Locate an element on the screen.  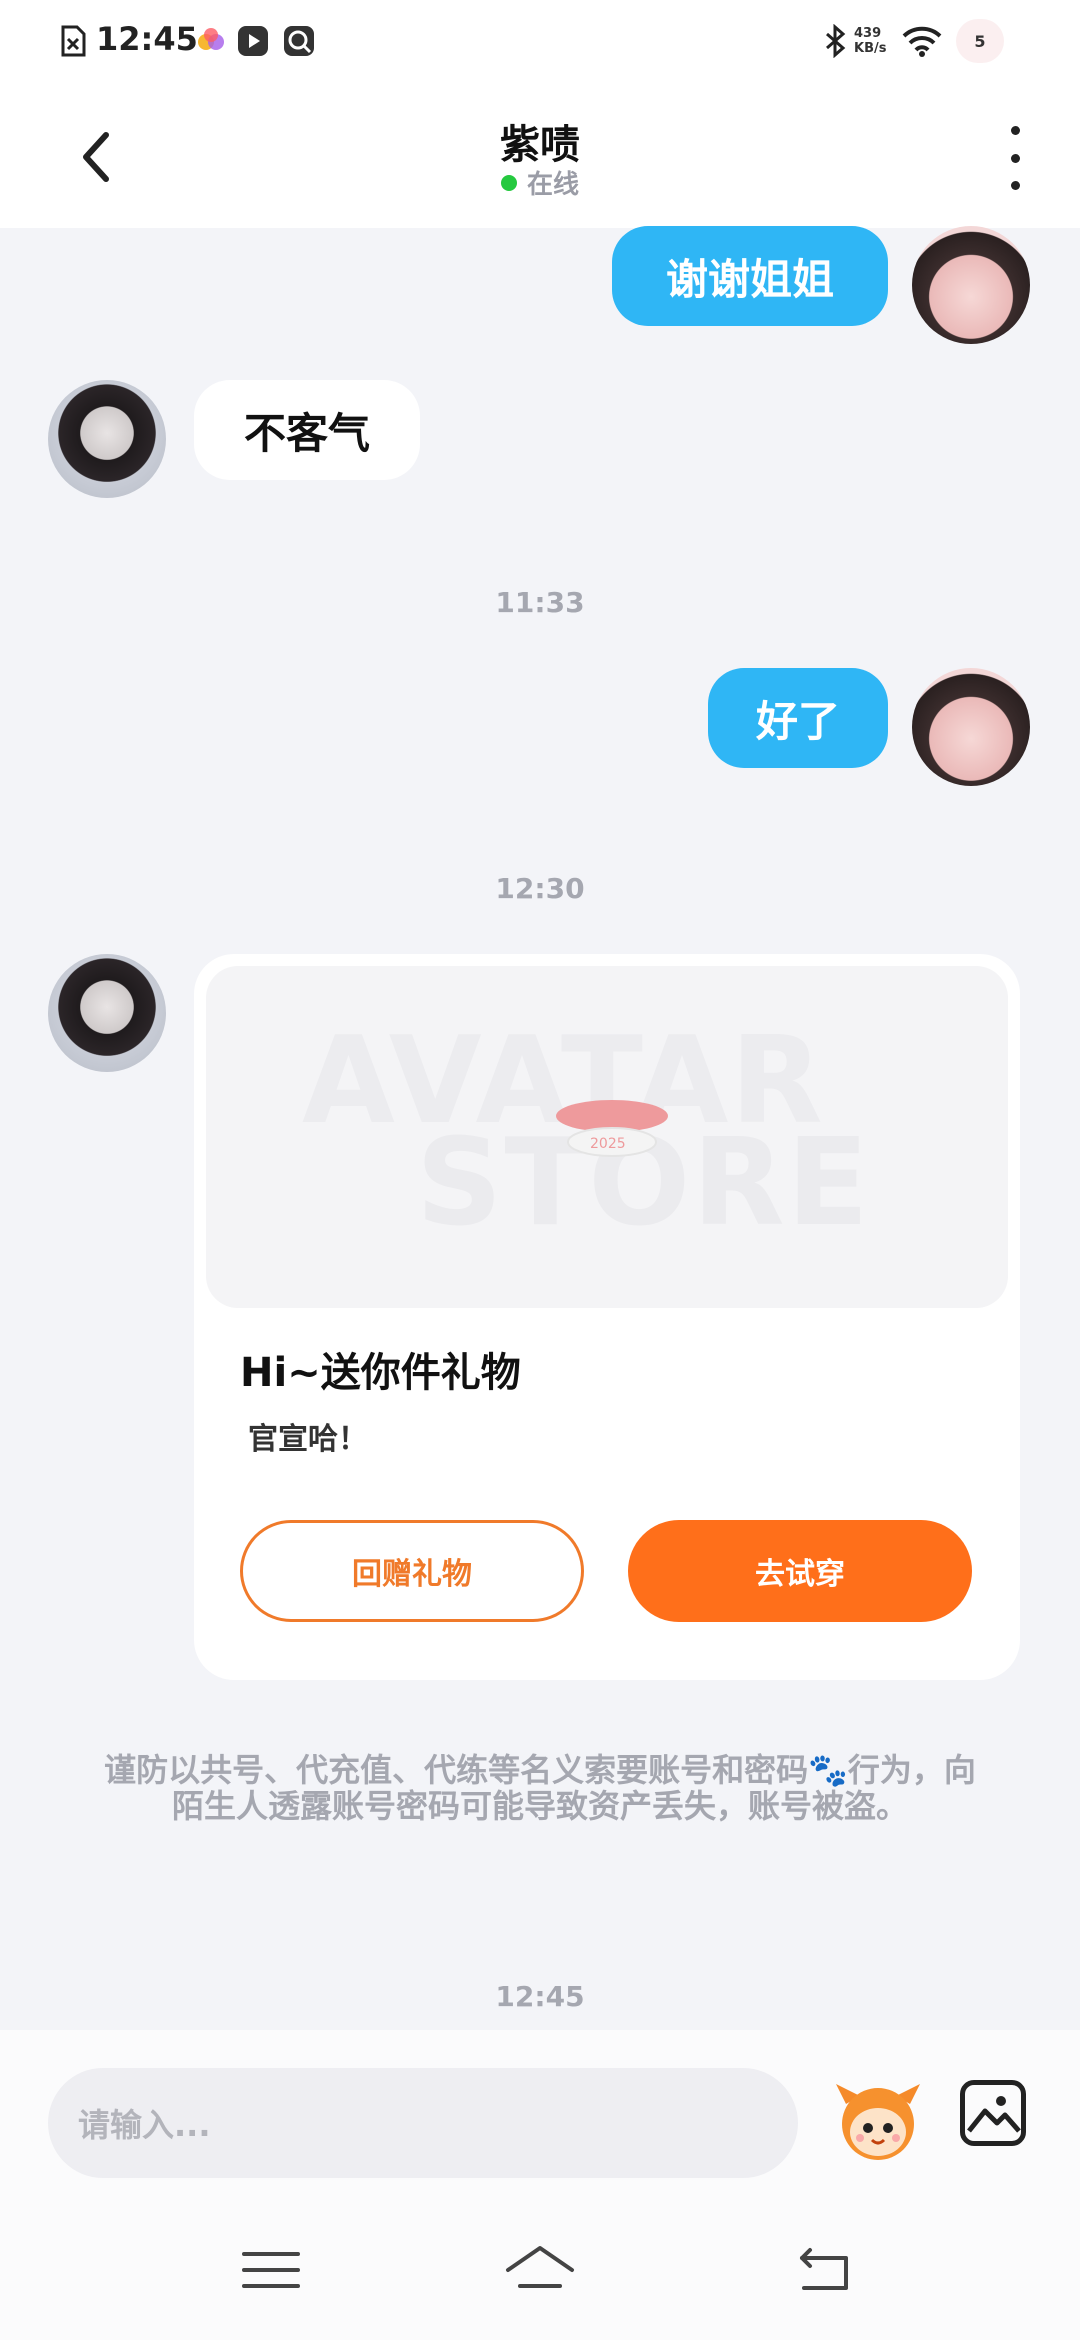
system-nav-bar is located at coordinates (540, 2275).